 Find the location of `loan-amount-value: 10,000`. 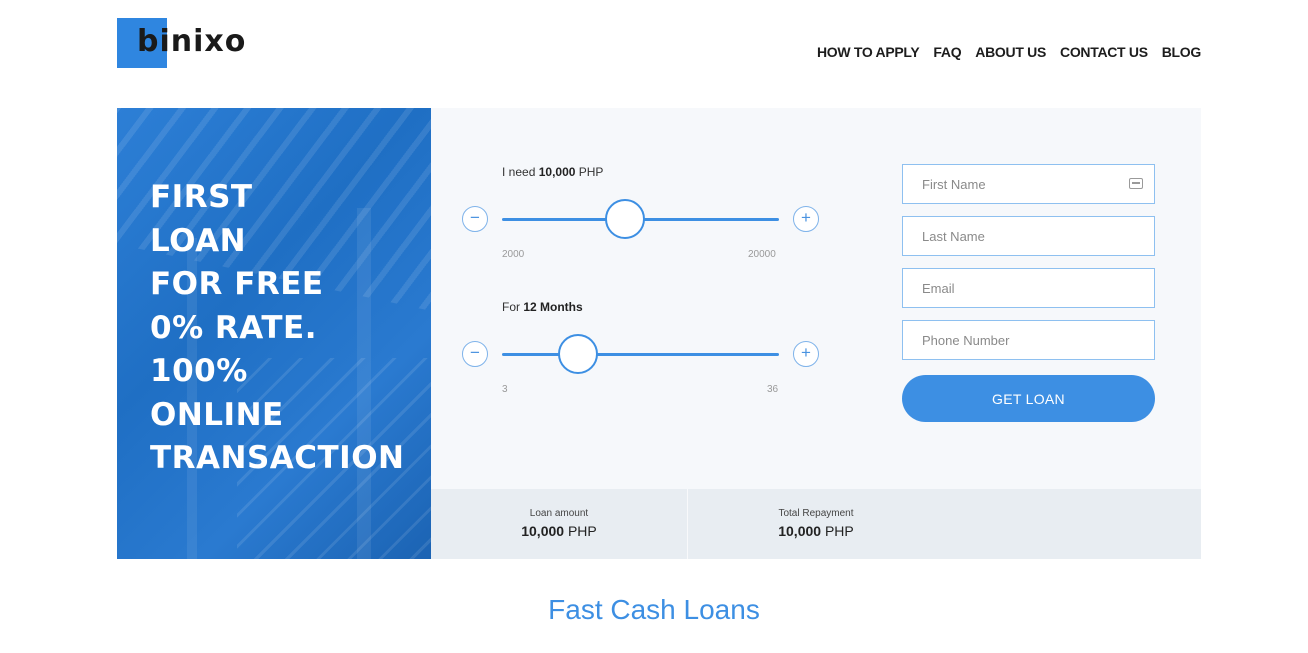

loan-amount-value: 10,000 is located at coordinates (543, 531).